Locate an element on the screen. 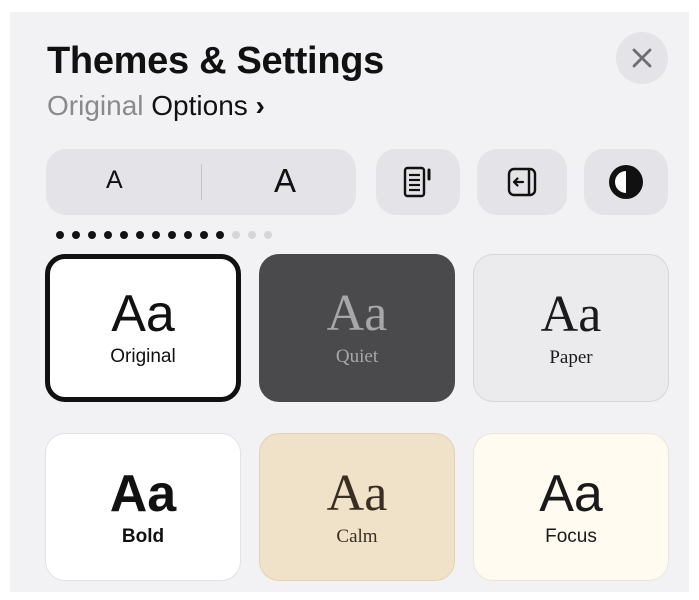  font-size-divider is located at coordinates (201, 182).